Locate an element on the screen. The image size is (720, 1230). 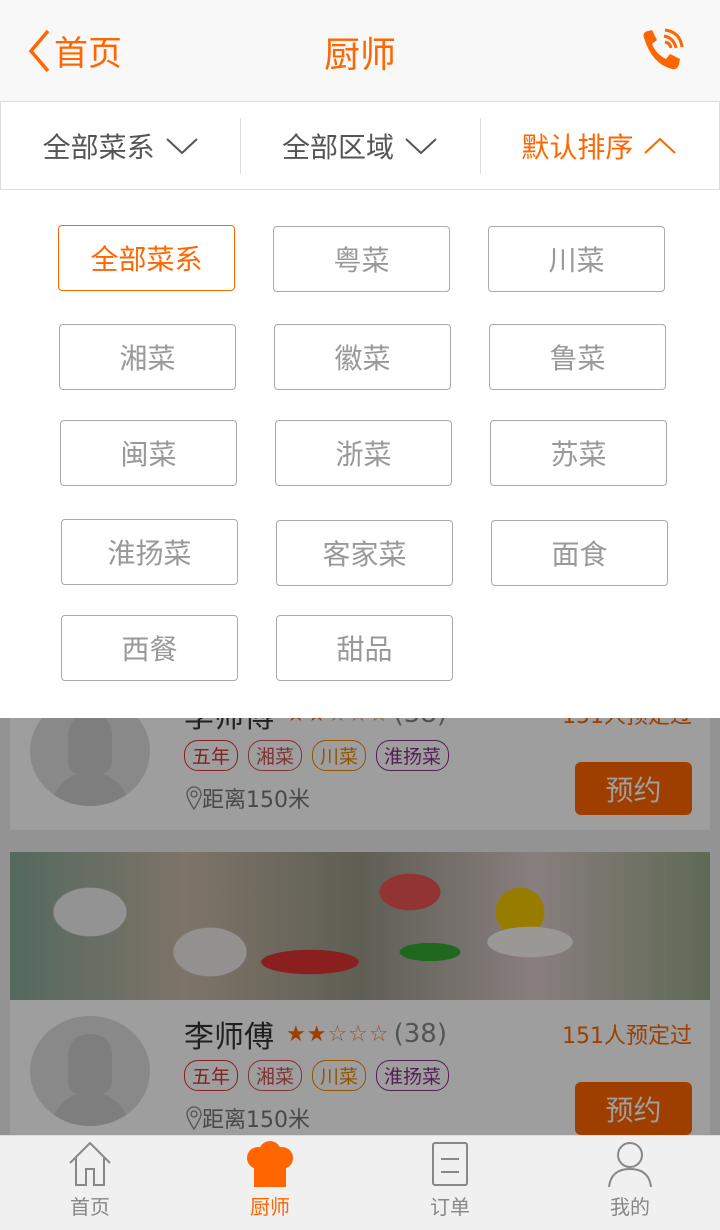
order-icon is located at coordinates (450, 1164).